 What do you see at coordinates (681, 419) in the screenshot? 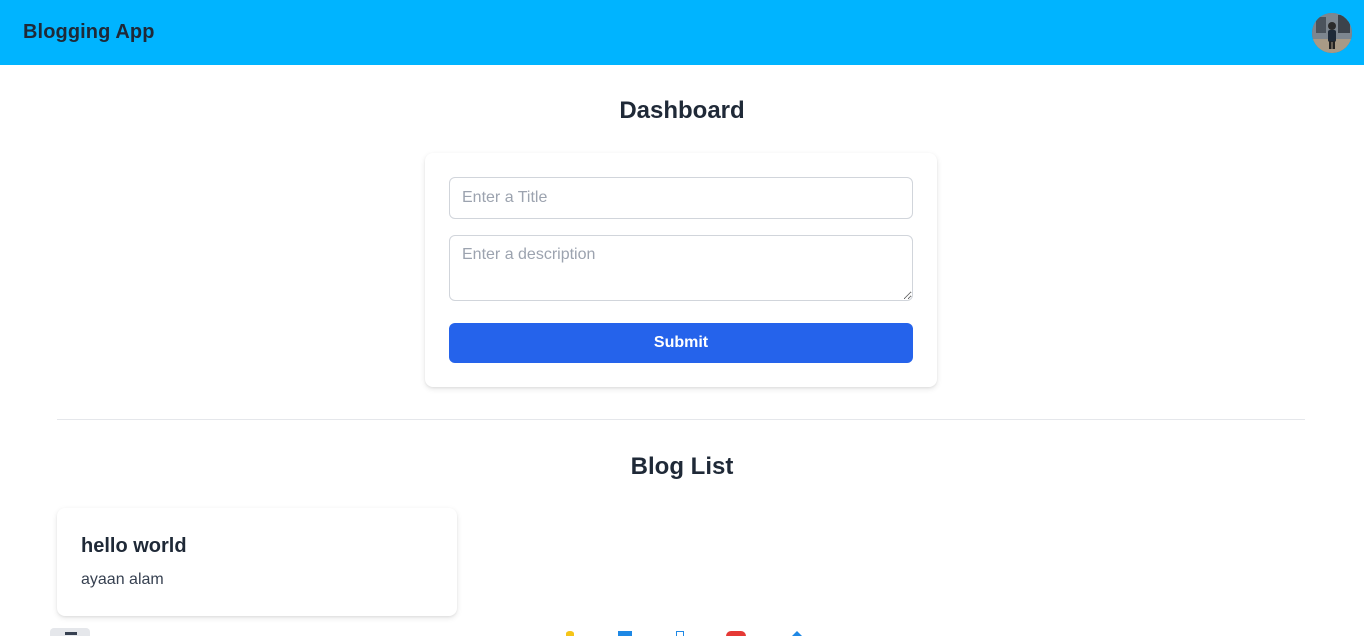
I see `section-divider` at bounding box center [681, 419].